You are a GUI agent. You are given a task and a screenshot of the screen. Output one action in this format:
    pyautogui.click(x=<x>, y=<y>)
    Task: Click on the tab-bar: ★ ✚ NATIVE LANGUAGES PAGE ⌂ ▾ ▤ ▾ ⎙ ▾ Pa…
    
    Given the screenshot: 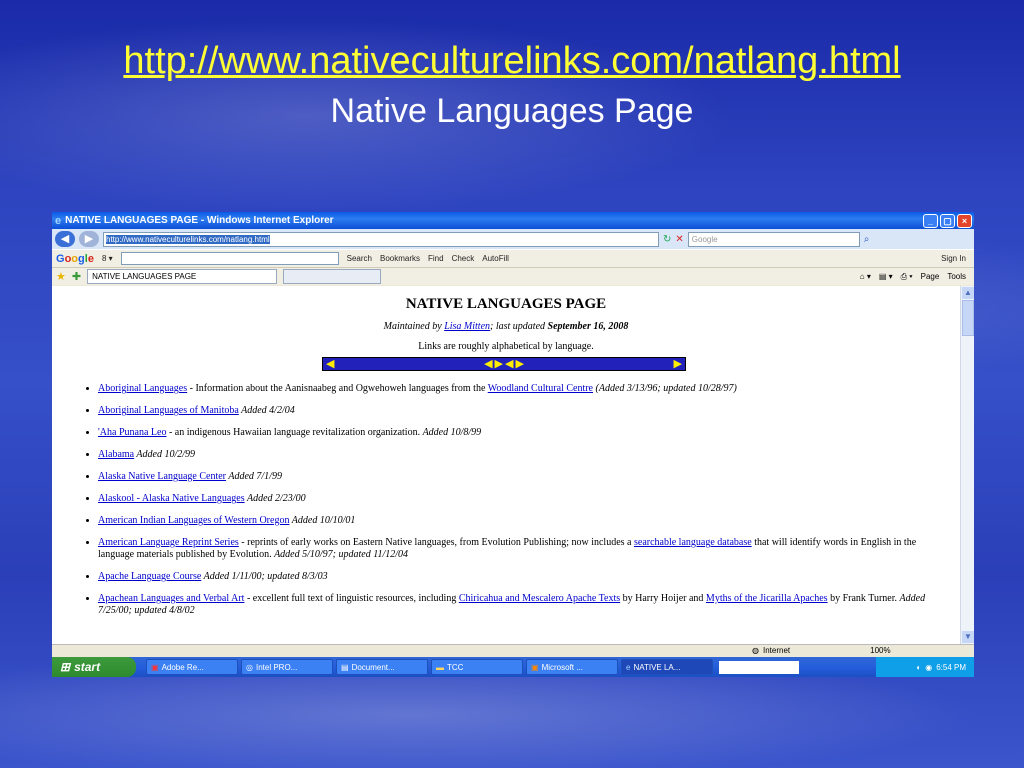 What is the action you would take?
    pyautogui.click(x=513, y=276)
    